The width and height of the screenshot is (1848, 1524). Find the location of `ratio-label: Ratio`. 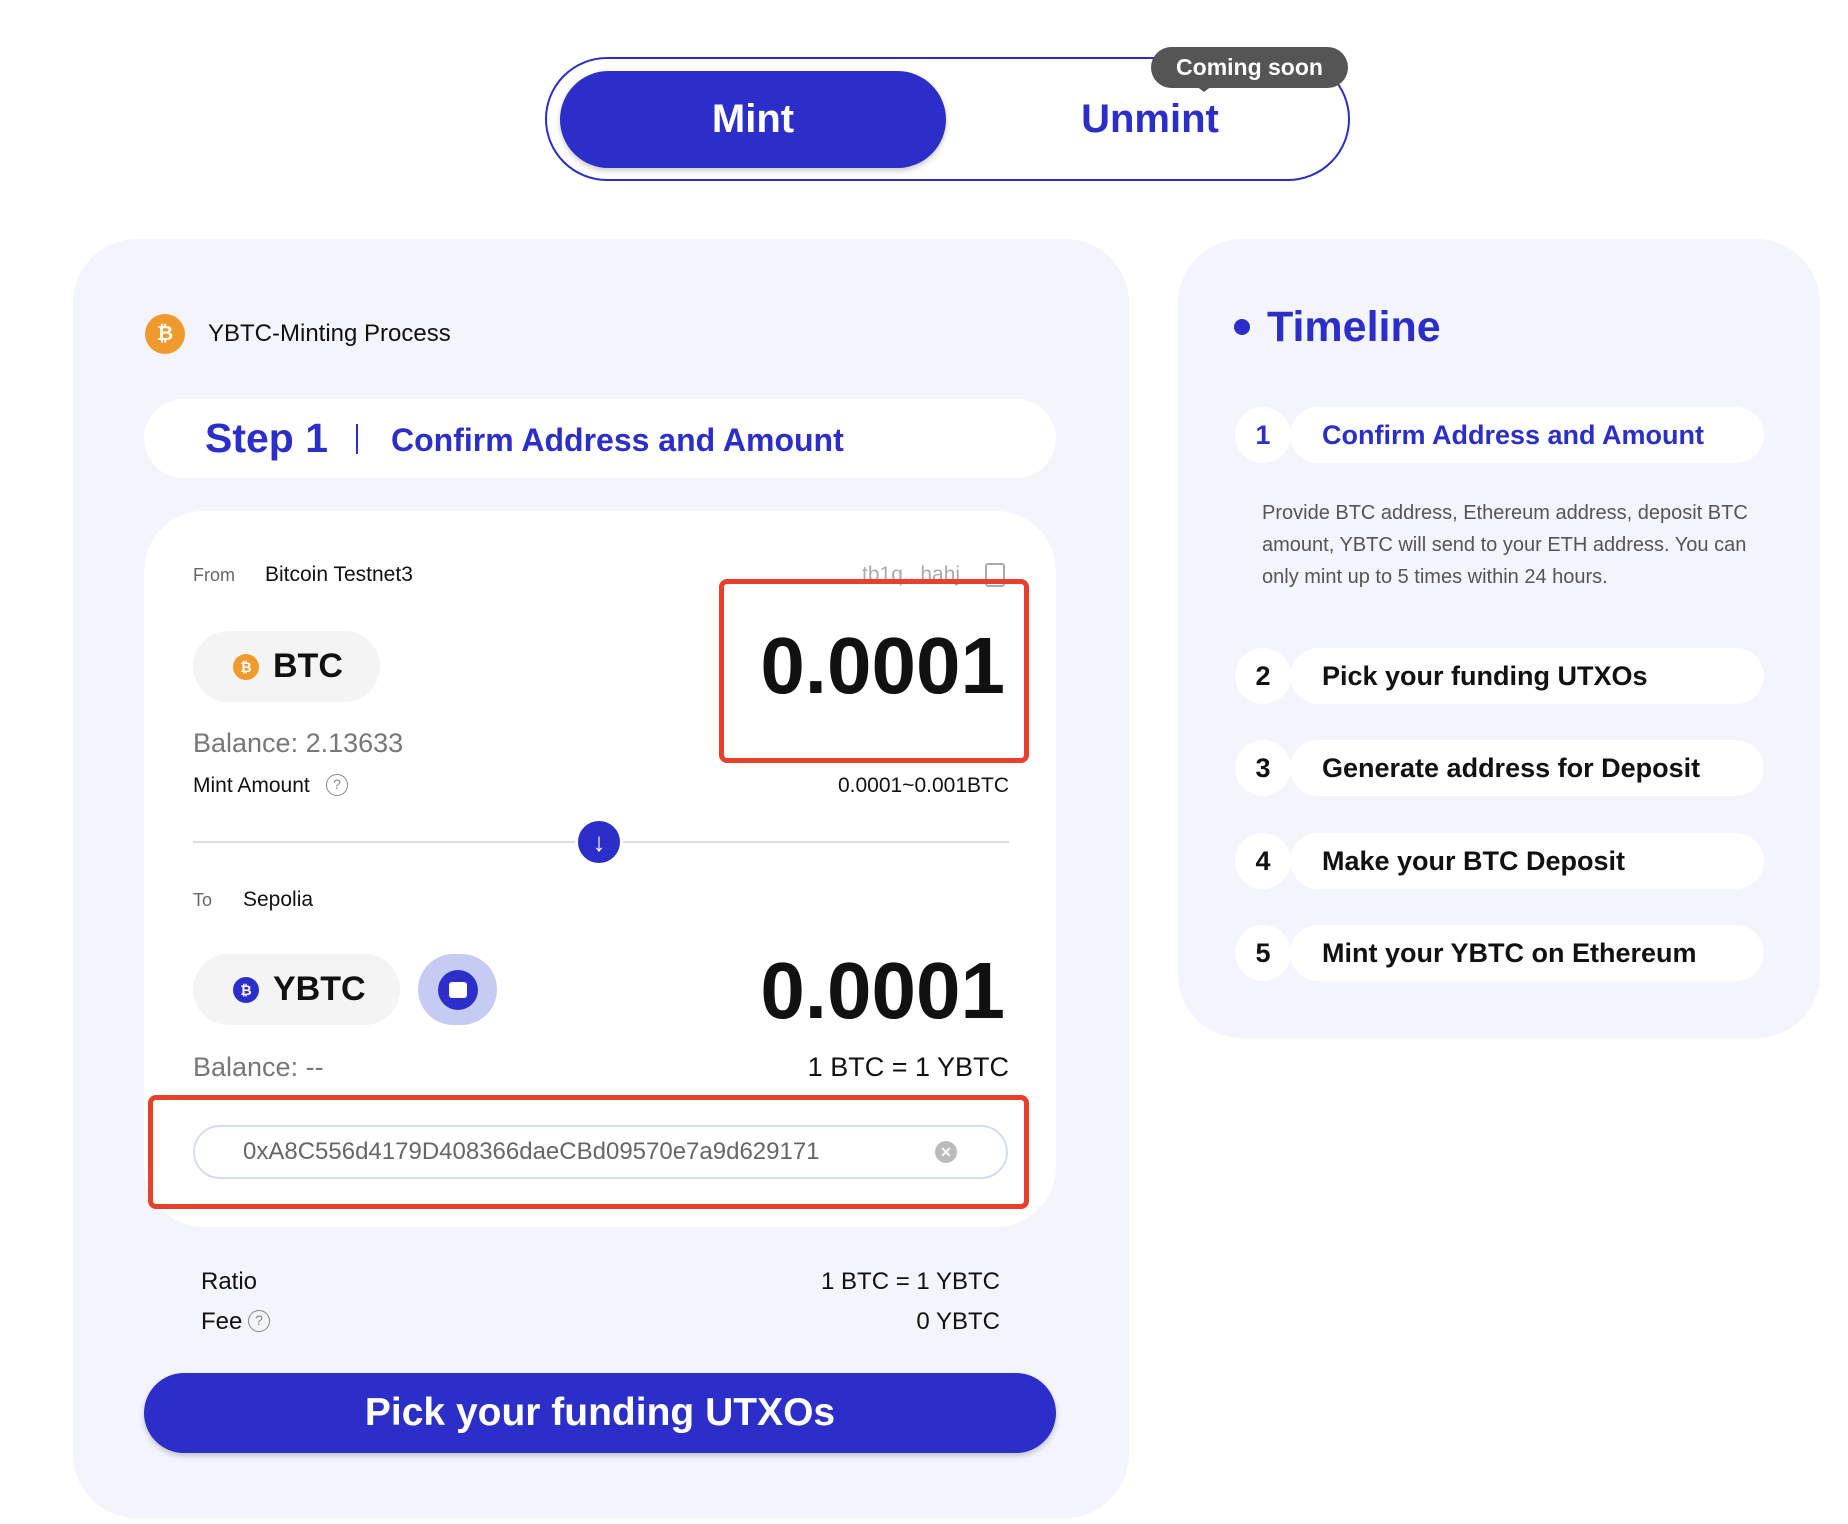

ratio-label: Ratio is located at coordinates (229, 1281).